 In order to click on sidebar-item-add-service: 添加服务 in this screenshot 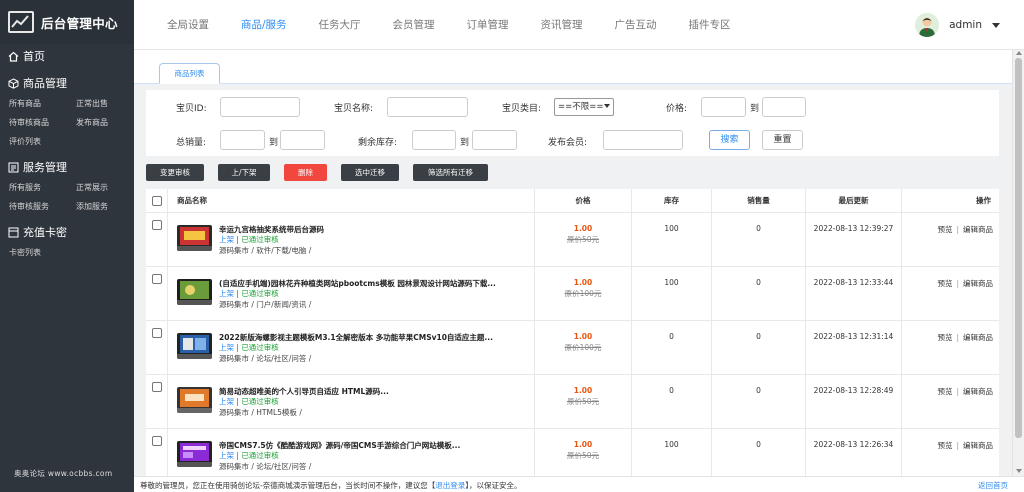, I will do `click(109, 206)`.